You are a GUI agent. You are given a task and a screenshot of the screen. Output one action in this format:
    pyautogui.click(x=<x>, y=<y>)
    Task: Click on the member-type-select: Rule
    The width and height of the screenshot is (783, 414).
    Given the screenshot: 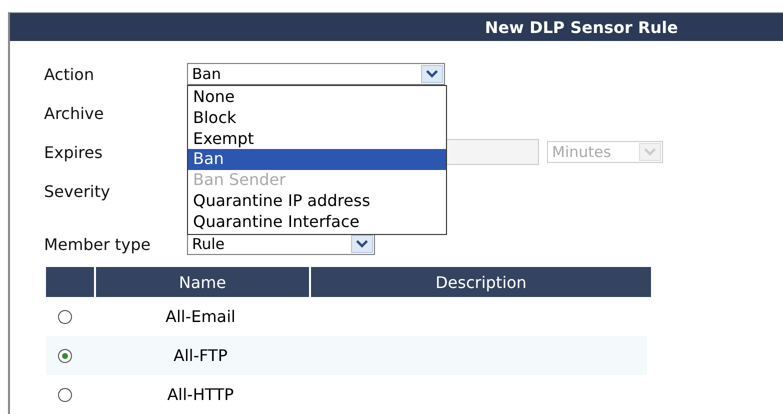 What is the action you would take?
    pyautogui.click(x=281, y=244)
    